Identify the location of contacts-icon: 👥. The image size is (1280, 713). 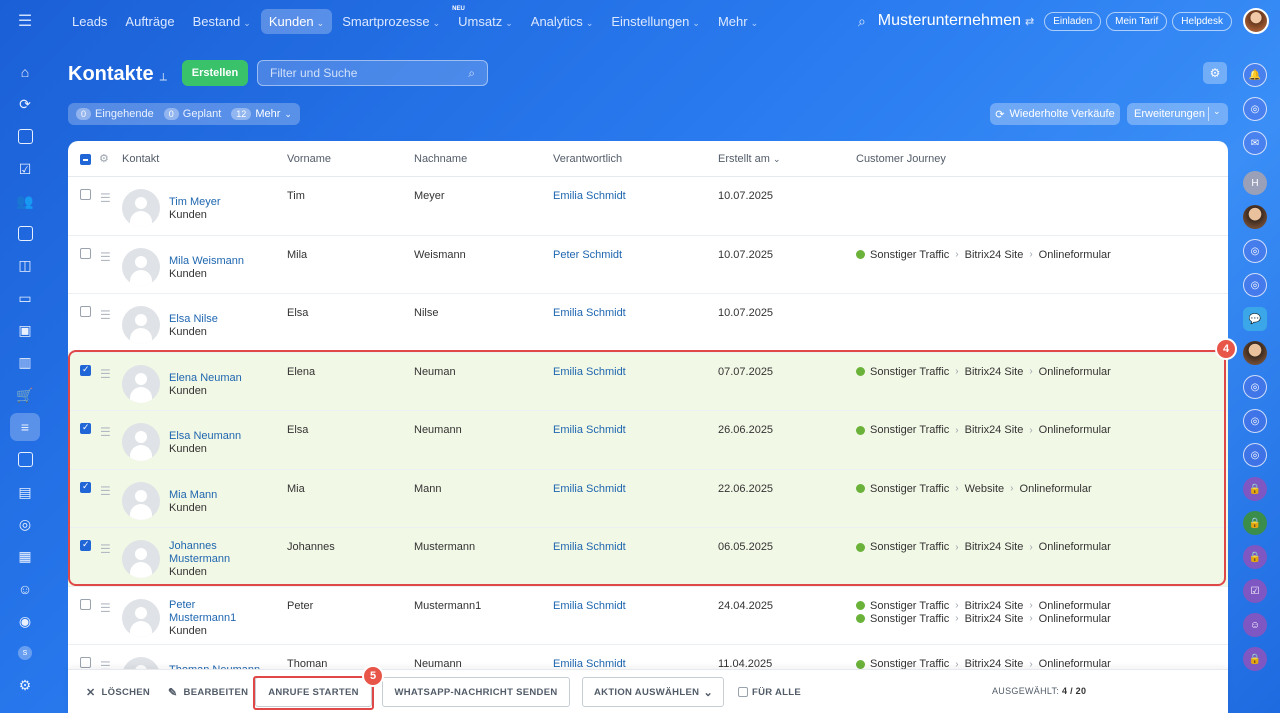
(25, 201).